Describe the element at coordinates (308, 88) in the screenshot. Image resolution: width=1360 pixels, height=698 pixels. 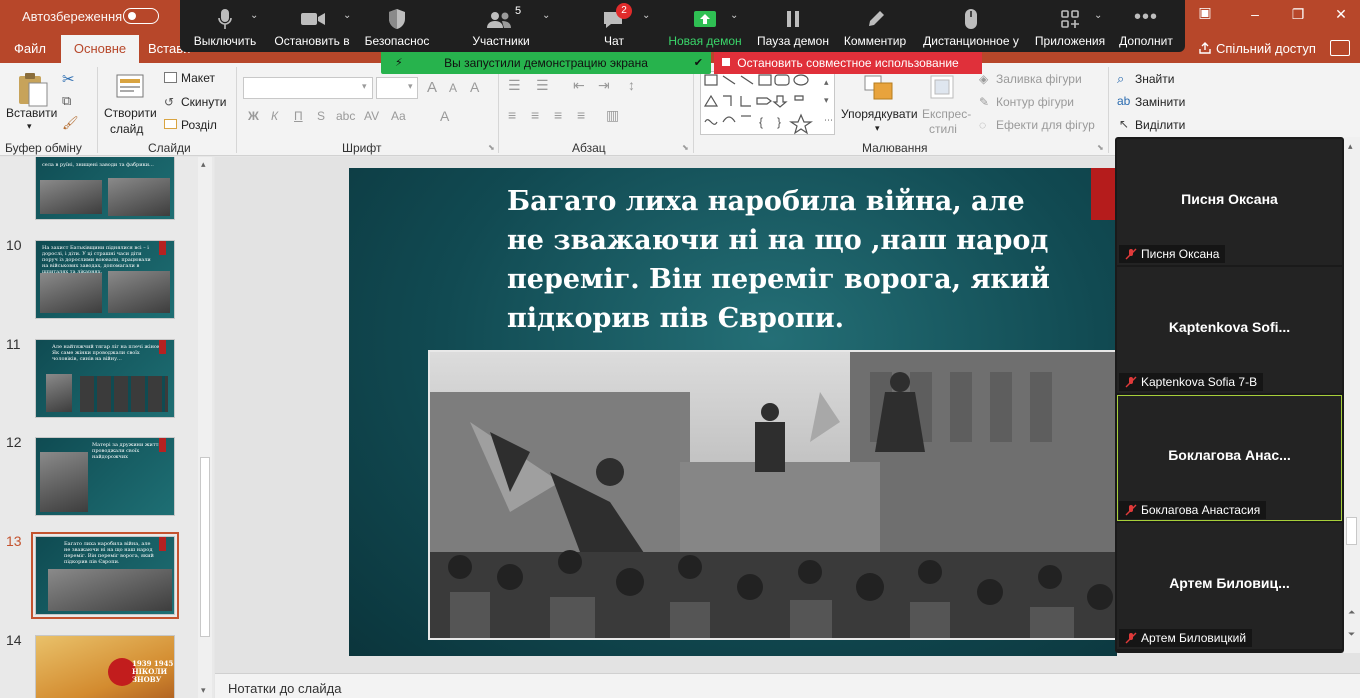
I see `font-family-select` at that location.